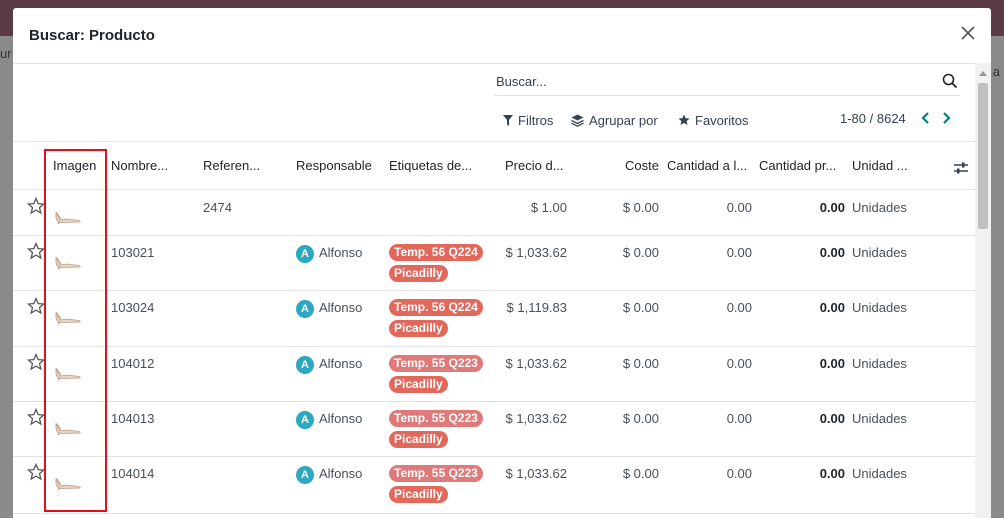  I want to click on filters-label: Filtros, so click(536, 120).